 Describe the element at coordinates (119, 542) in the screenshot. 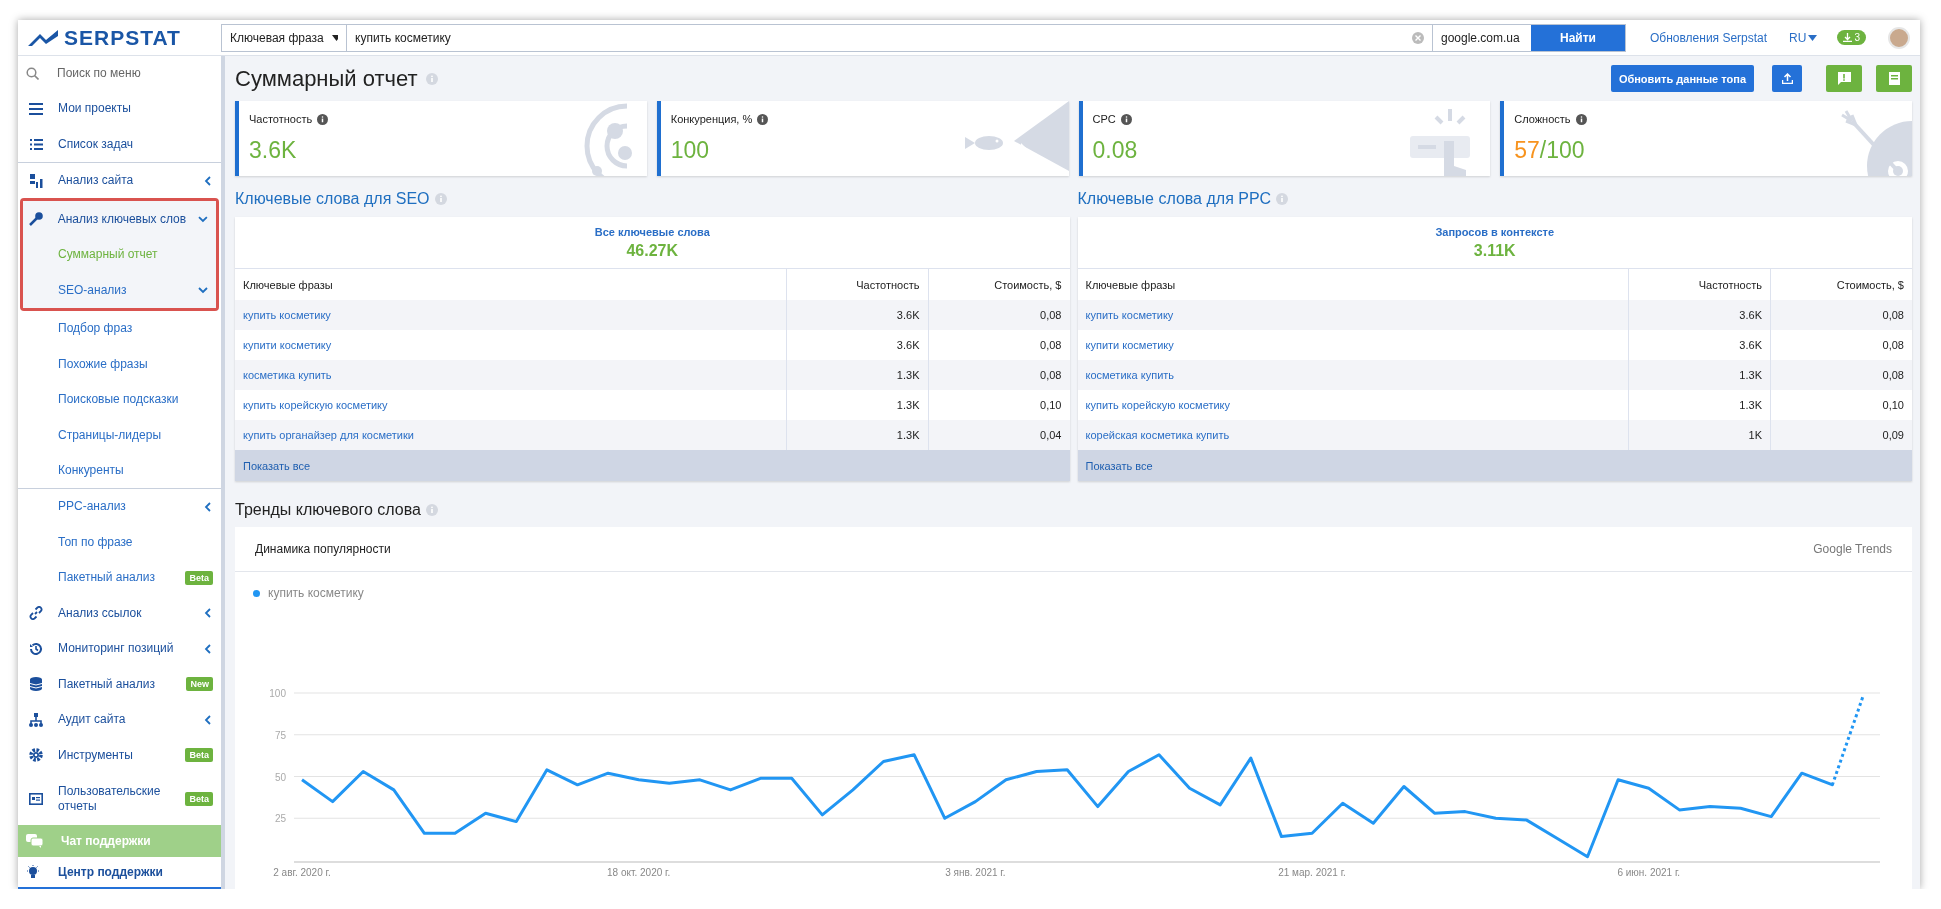

I see `sidebar-item: Топ по фразе` at that location.